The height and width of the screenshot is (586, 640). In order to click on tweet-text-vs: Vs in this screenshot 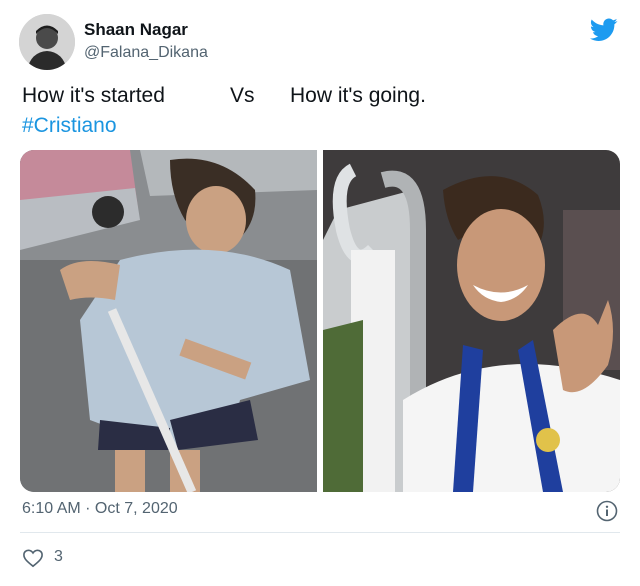, I will do `click(242, 95)`.